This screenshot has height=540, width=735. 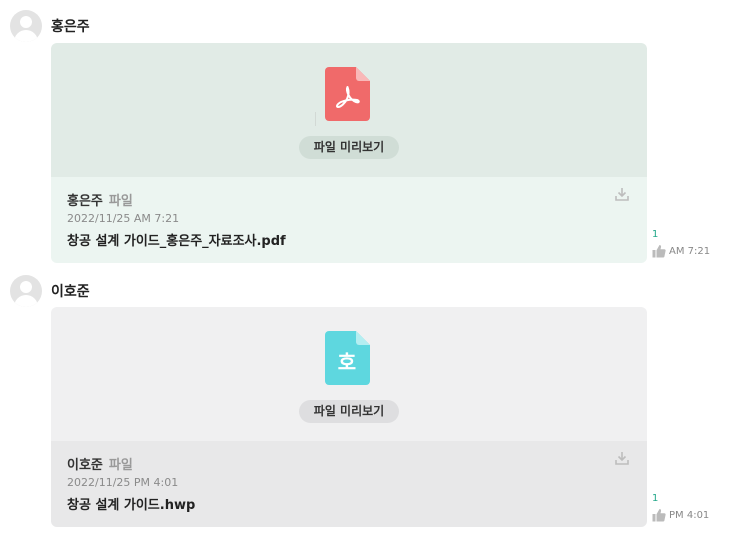 What do you see at coordinates (347, 94) in the screenshot?
I see `pdf-file-icon` at bounding box center [347, 94].